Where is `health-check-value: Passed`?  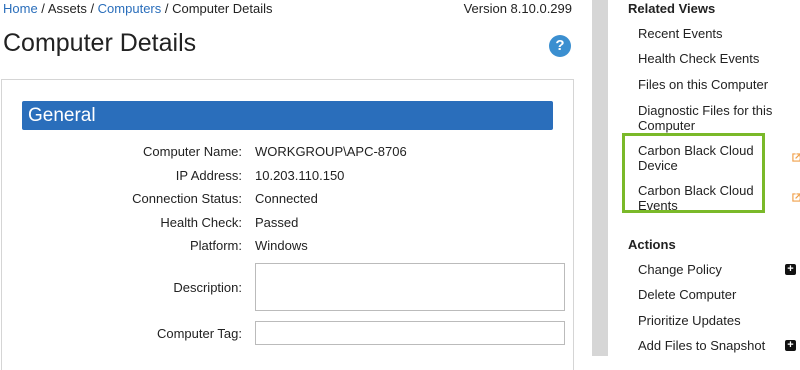
health-check-value: Passed is located at coordinates (277, 222).